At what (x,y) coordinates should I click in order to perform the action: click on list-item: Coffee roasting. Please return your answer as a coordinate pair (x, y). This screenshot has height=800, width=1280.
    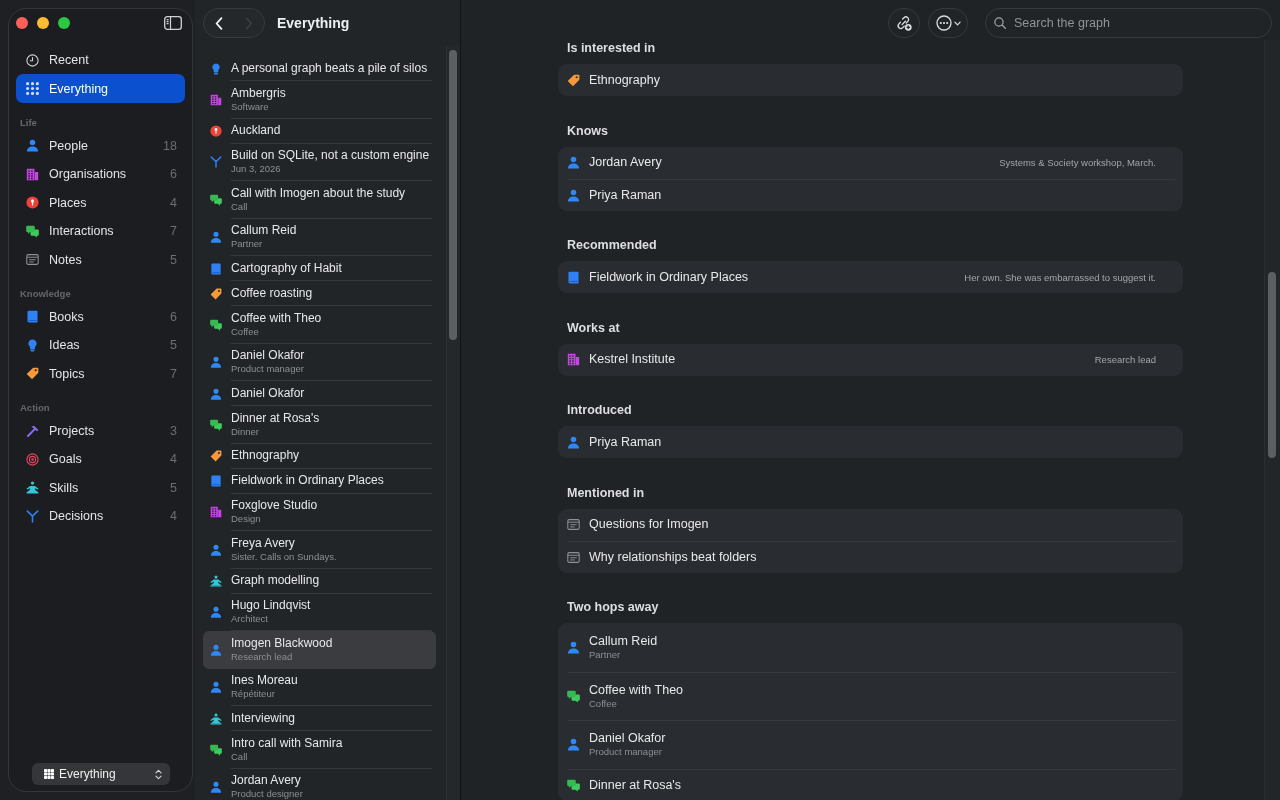
    Looking at the image, I should click on (319, 293).